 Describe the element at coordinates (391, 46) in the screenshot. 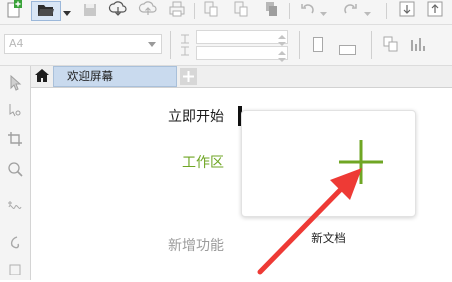

I see `all-pages-icon` at that location.